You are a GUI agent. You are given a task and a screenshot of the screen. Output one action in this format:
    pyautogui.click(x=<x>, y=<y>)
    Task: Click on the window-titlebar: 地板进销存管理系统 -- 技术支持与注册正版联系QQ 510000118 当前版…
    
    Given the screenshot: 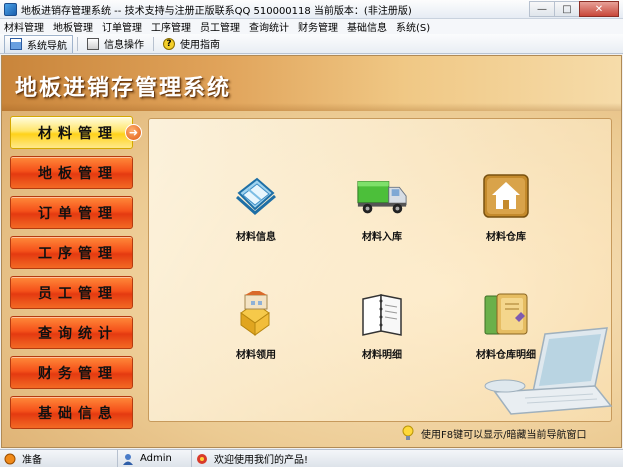 What is the action you would take?
    pyautogui.click(x=311, y=9)
    